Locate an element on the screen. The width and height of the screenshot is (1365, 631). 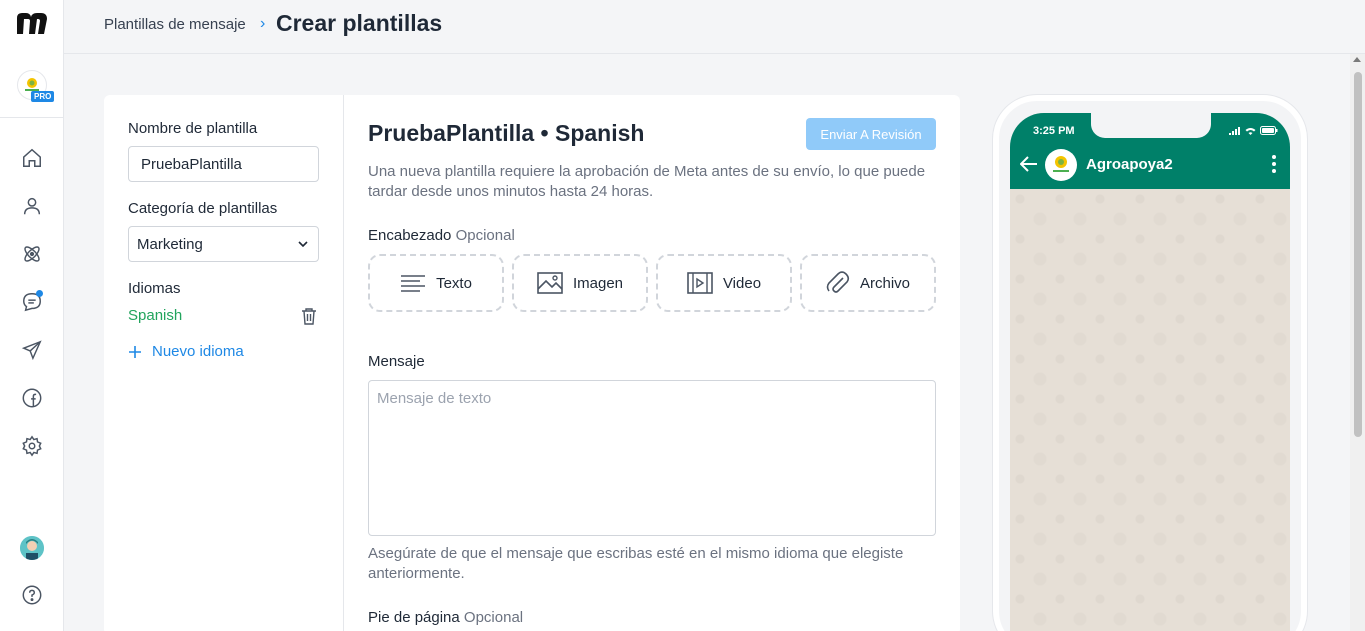
phone-notch is located at coordinates (1151, 125).